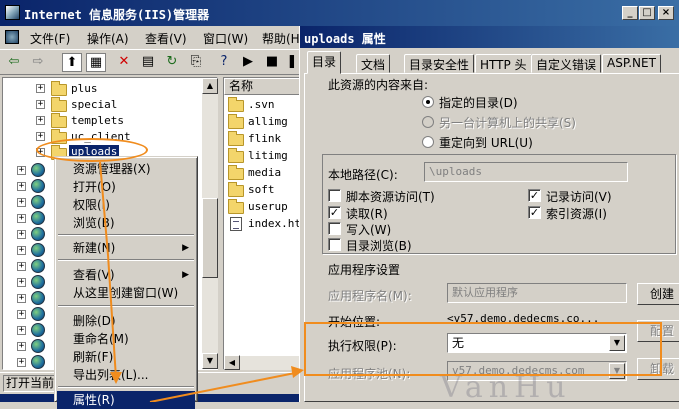 The height and width of the screenshot is (409, 679). I want to click on tab-directory: 目录, so click(324, 62).